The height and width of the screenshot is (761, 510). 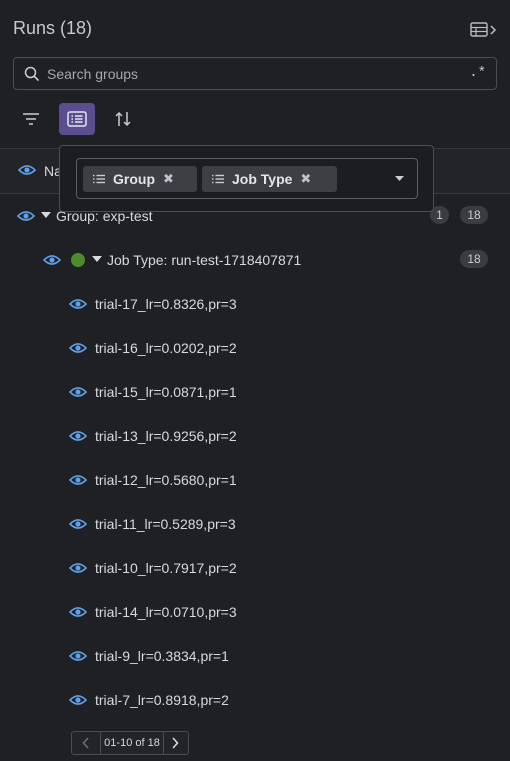 I want to click on filter-icon, so click(x=31, y=119).